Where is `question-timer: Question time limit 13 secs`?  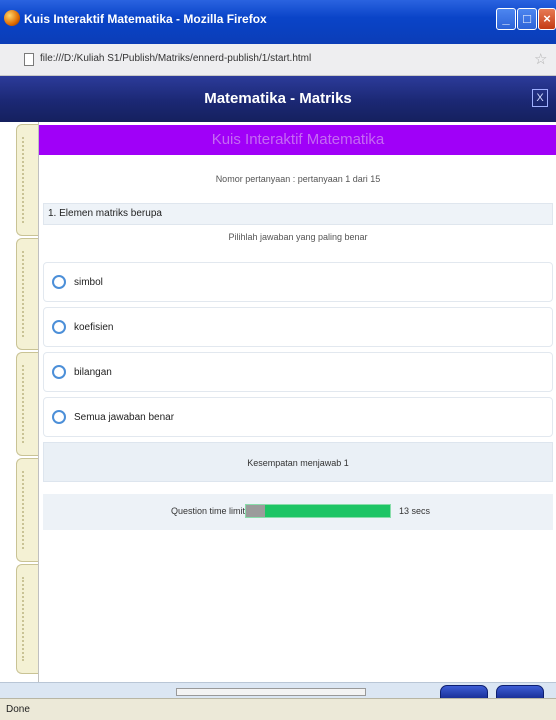 question-timer: Question time limit 13 secs is located at coordinates (298, 512).